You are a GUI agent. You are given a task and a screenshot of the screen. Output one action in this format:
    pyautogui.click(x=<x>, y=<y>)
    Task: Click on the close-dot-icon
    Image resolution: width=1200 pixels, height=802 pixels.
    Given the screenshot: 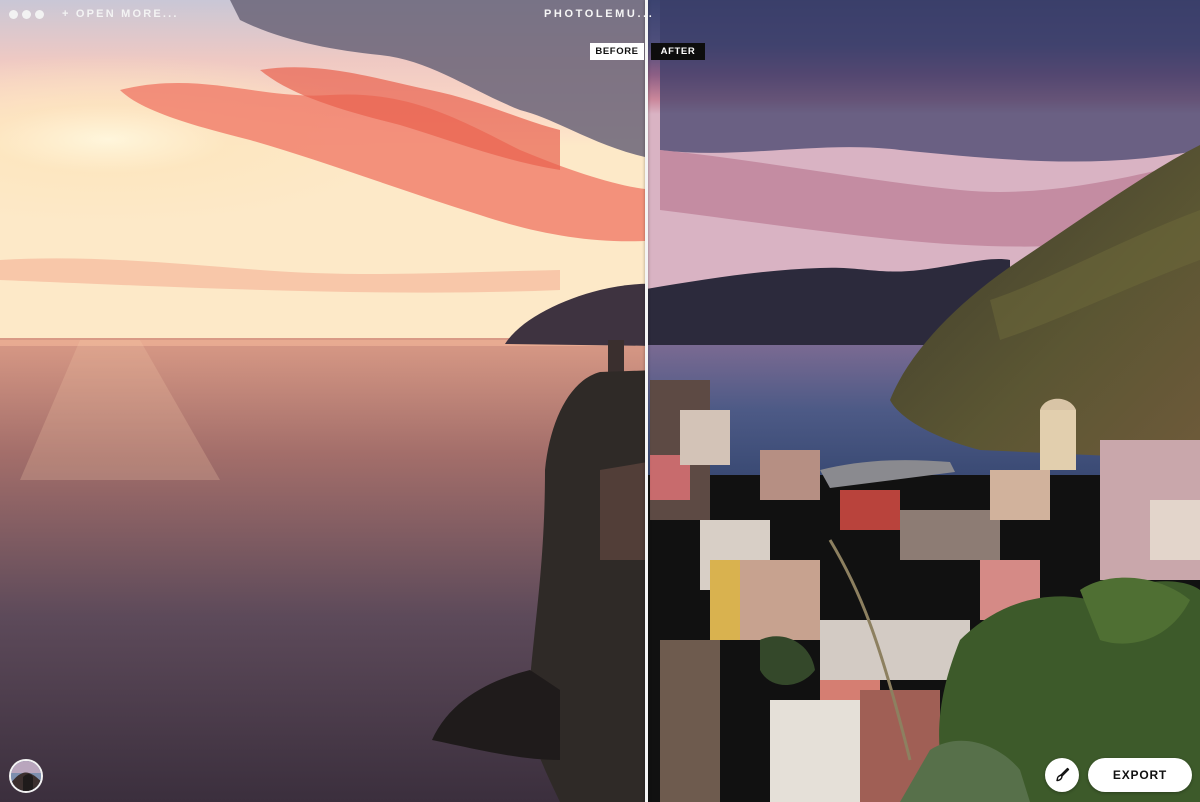 What is the action you would take?
    pyautogui.click(x=13, y=14)
    